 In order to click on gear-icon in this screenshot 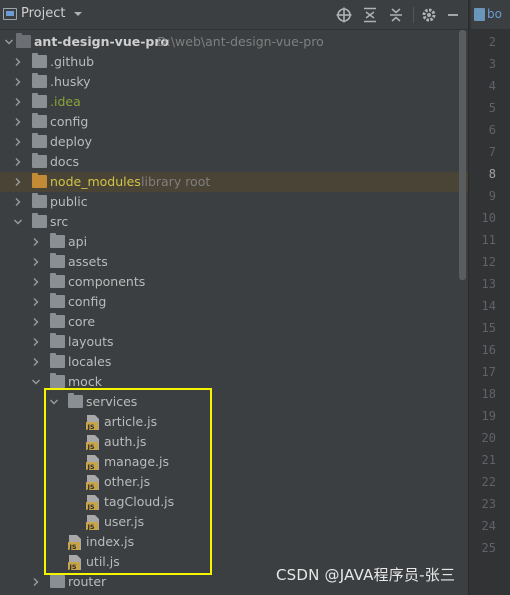, I will do `click(429, 15)`.